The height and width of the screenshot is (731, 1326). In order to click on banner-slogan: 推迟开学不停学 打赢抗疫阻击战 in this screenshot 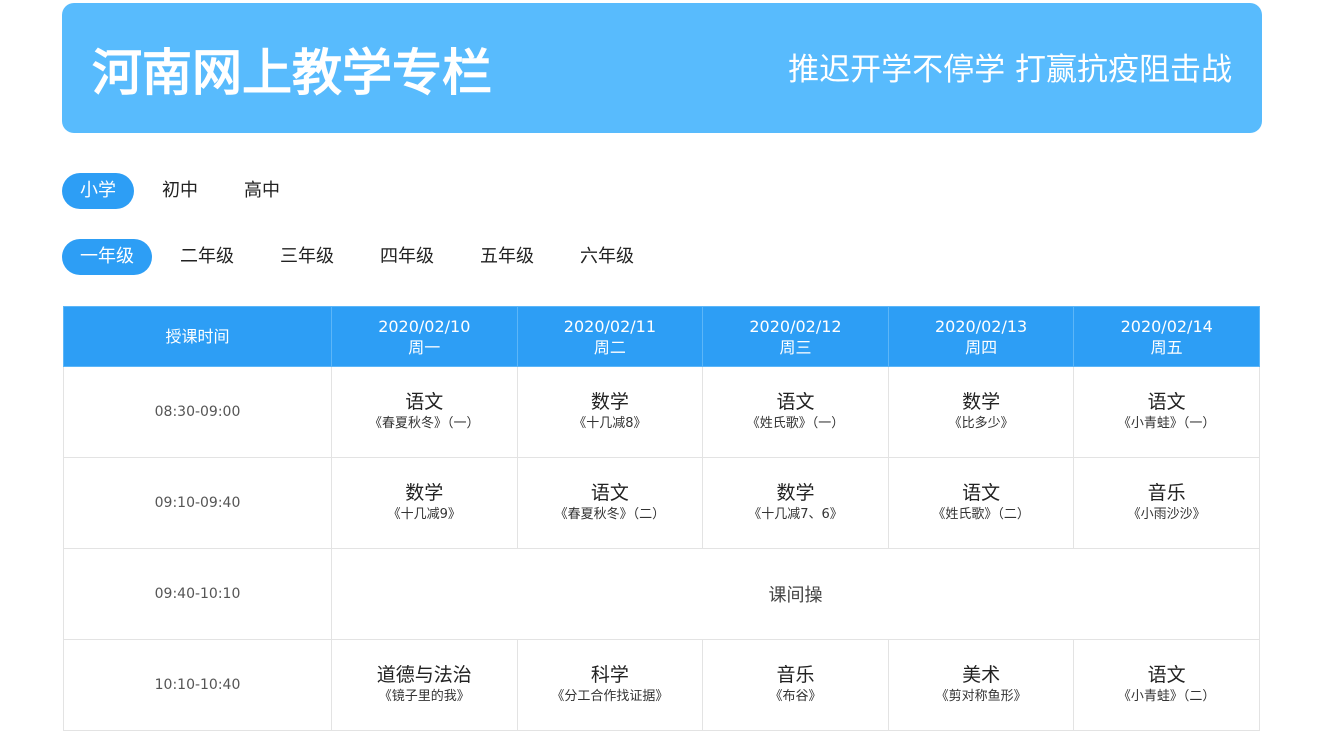, I will do `click(1010, 70)`.